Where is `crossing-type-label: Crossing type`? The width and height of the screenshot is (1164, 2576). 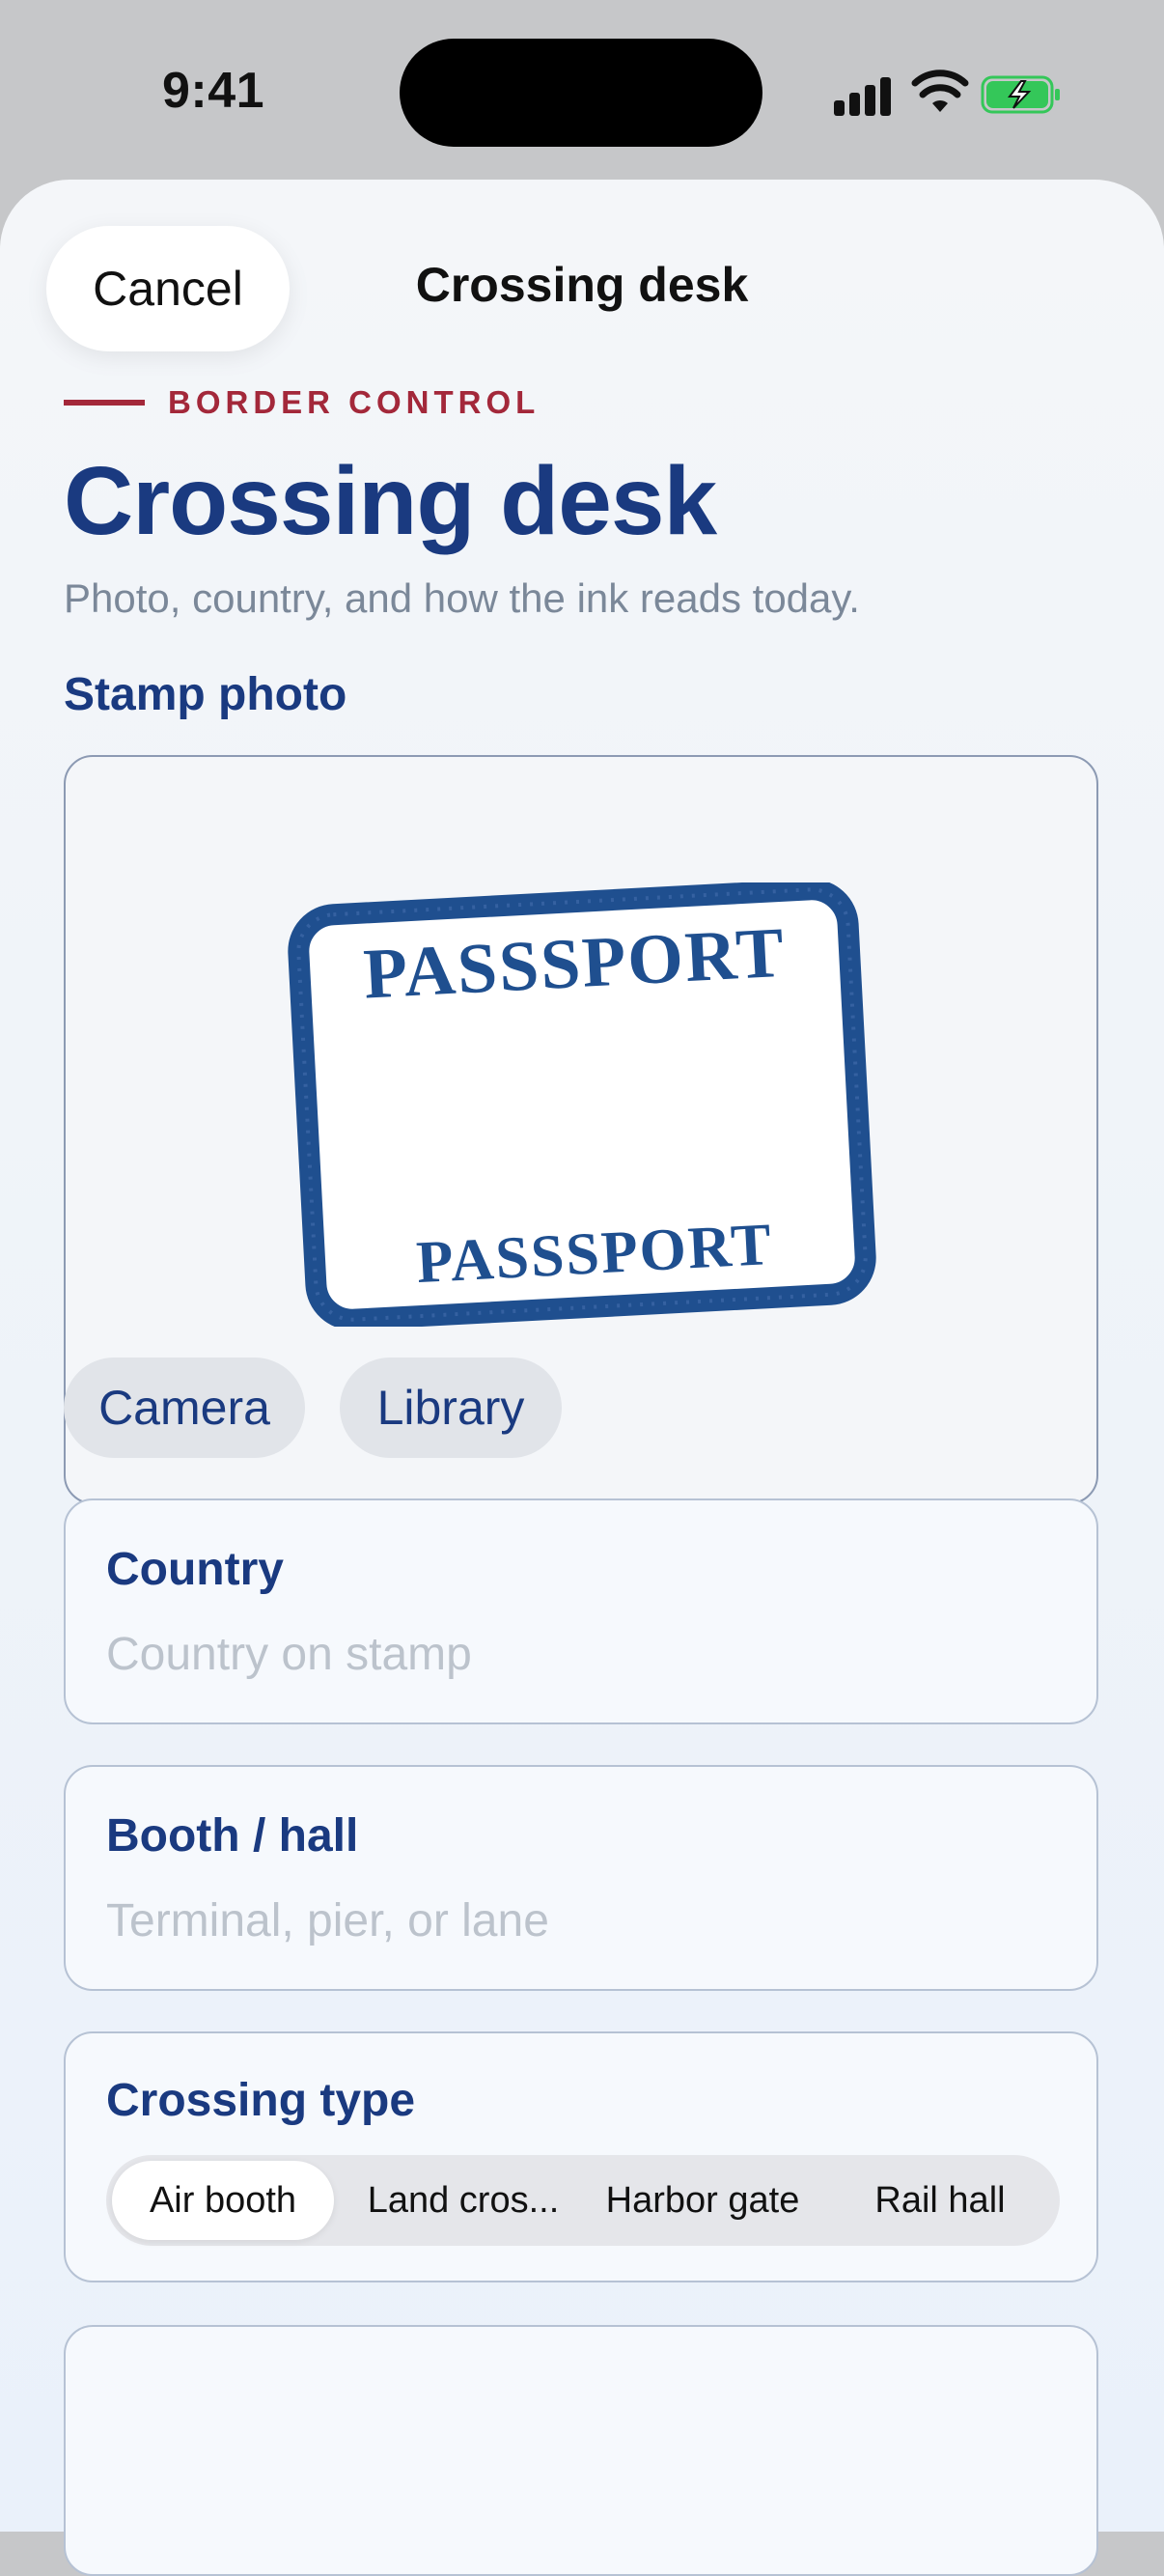 crossing-type-label: Crossing type is located at coordinates (261, 2101).